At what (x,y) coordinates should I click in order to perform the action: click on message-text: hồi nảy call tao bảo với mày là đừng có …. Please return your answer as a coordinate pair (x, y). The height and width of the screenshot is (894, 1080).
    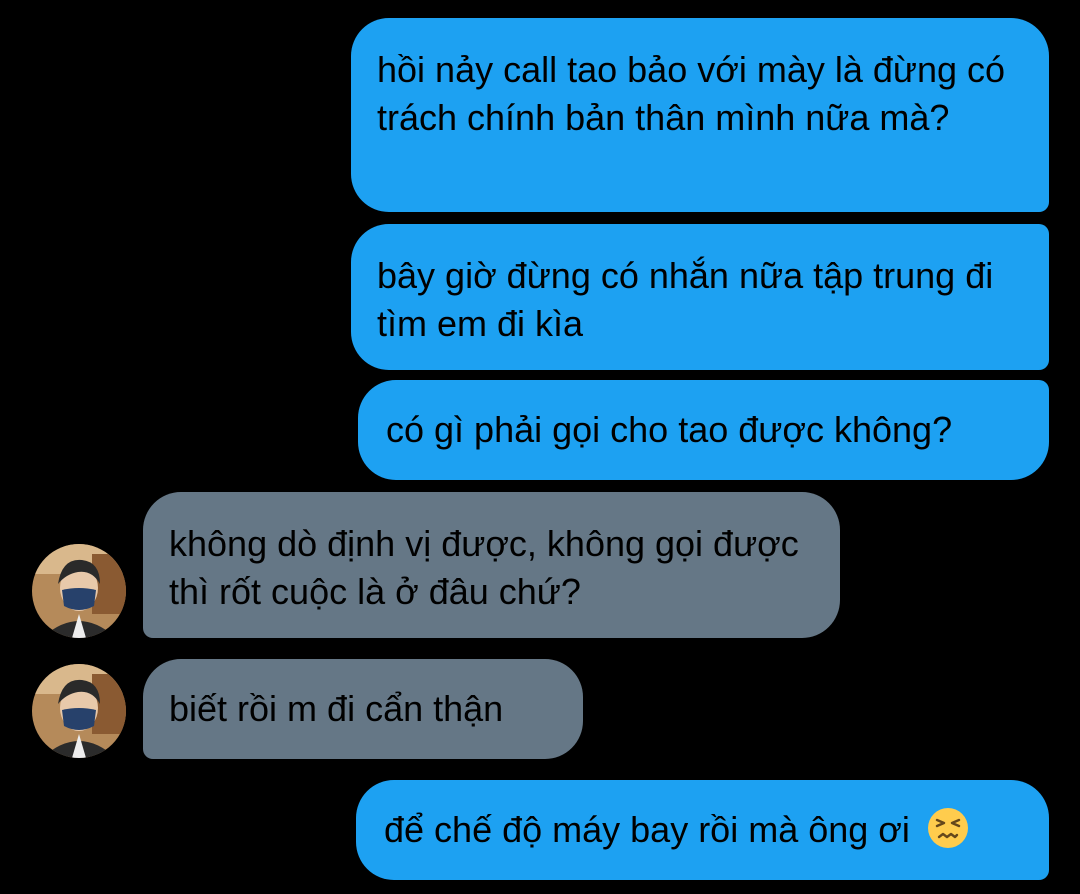
    Looking at the image, I should click on (691, 93).